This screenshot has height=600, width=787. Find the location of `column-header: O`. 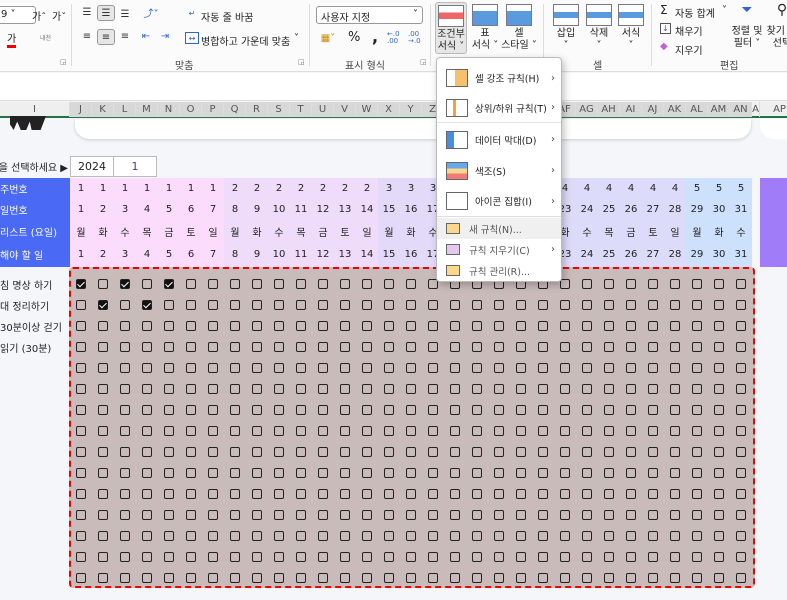

column-header: O is located at coordinates (191, 109).